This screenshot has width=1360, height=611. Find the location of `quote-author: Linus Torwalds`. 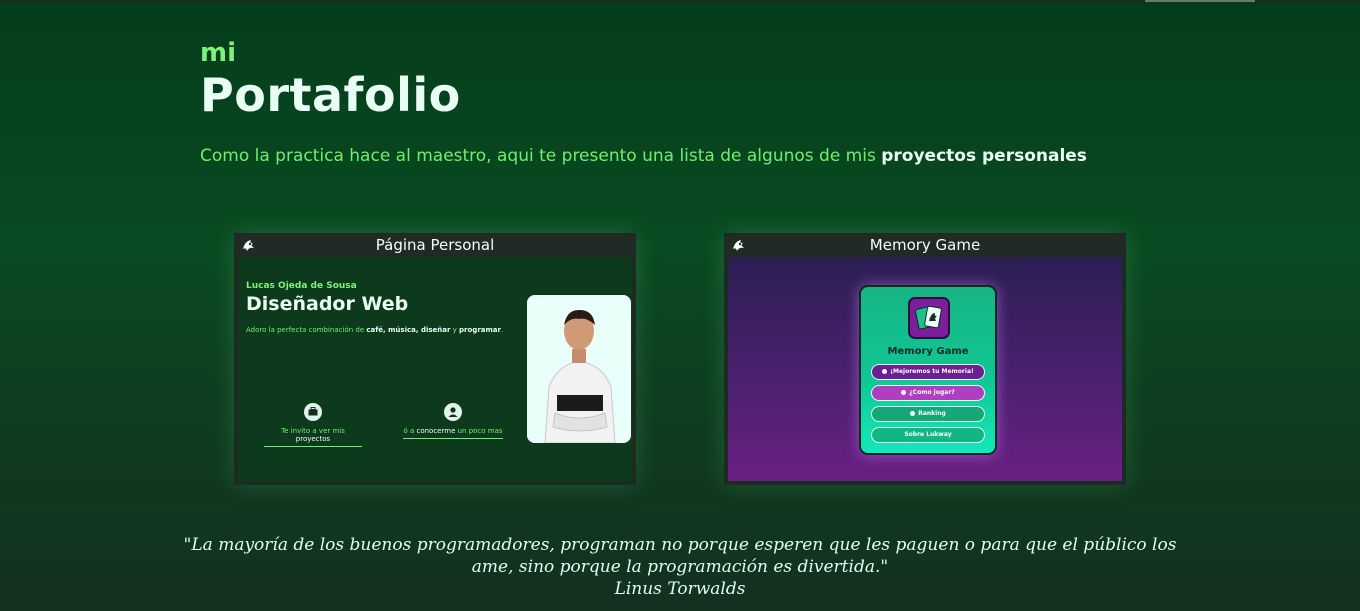

quote-author: Linus Torwalds is located at coordinates (680, 589).